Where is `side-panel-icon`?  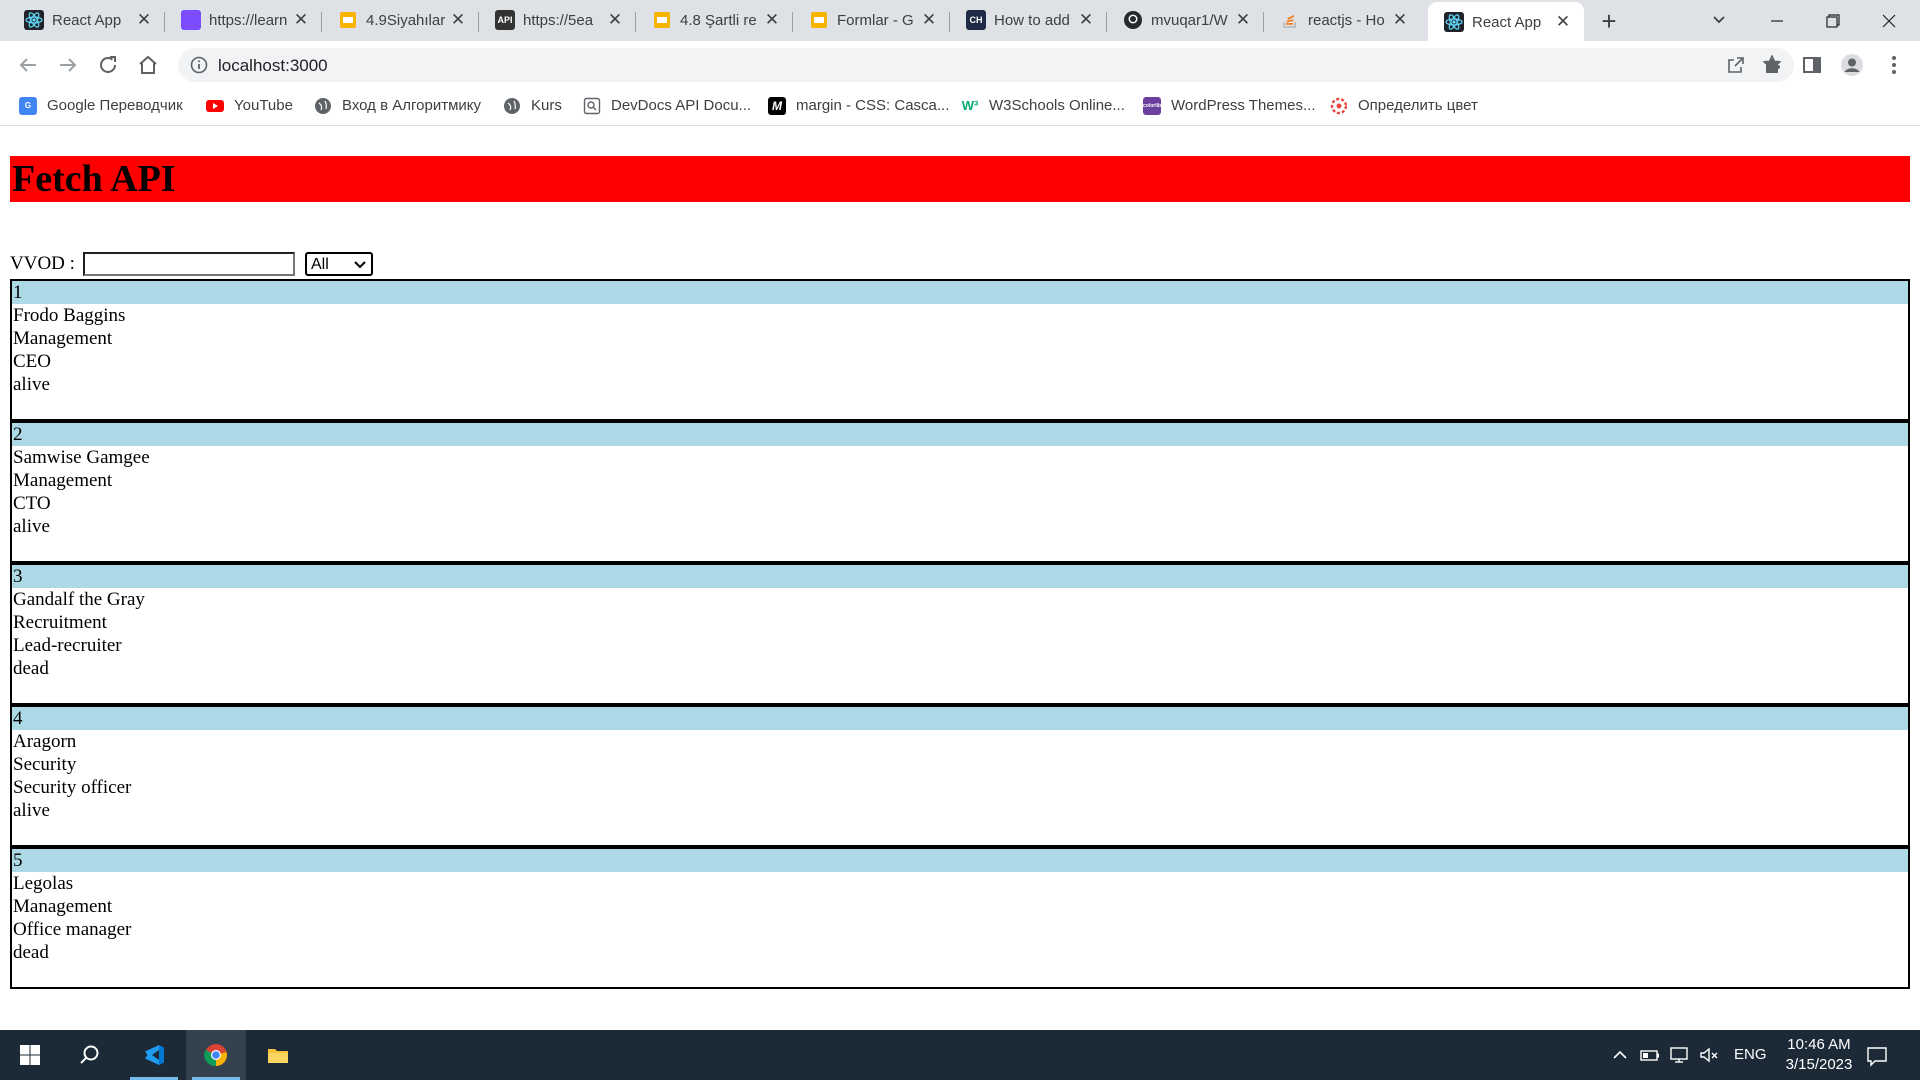 side-panel-icon is located at coordinates (1812, 65).